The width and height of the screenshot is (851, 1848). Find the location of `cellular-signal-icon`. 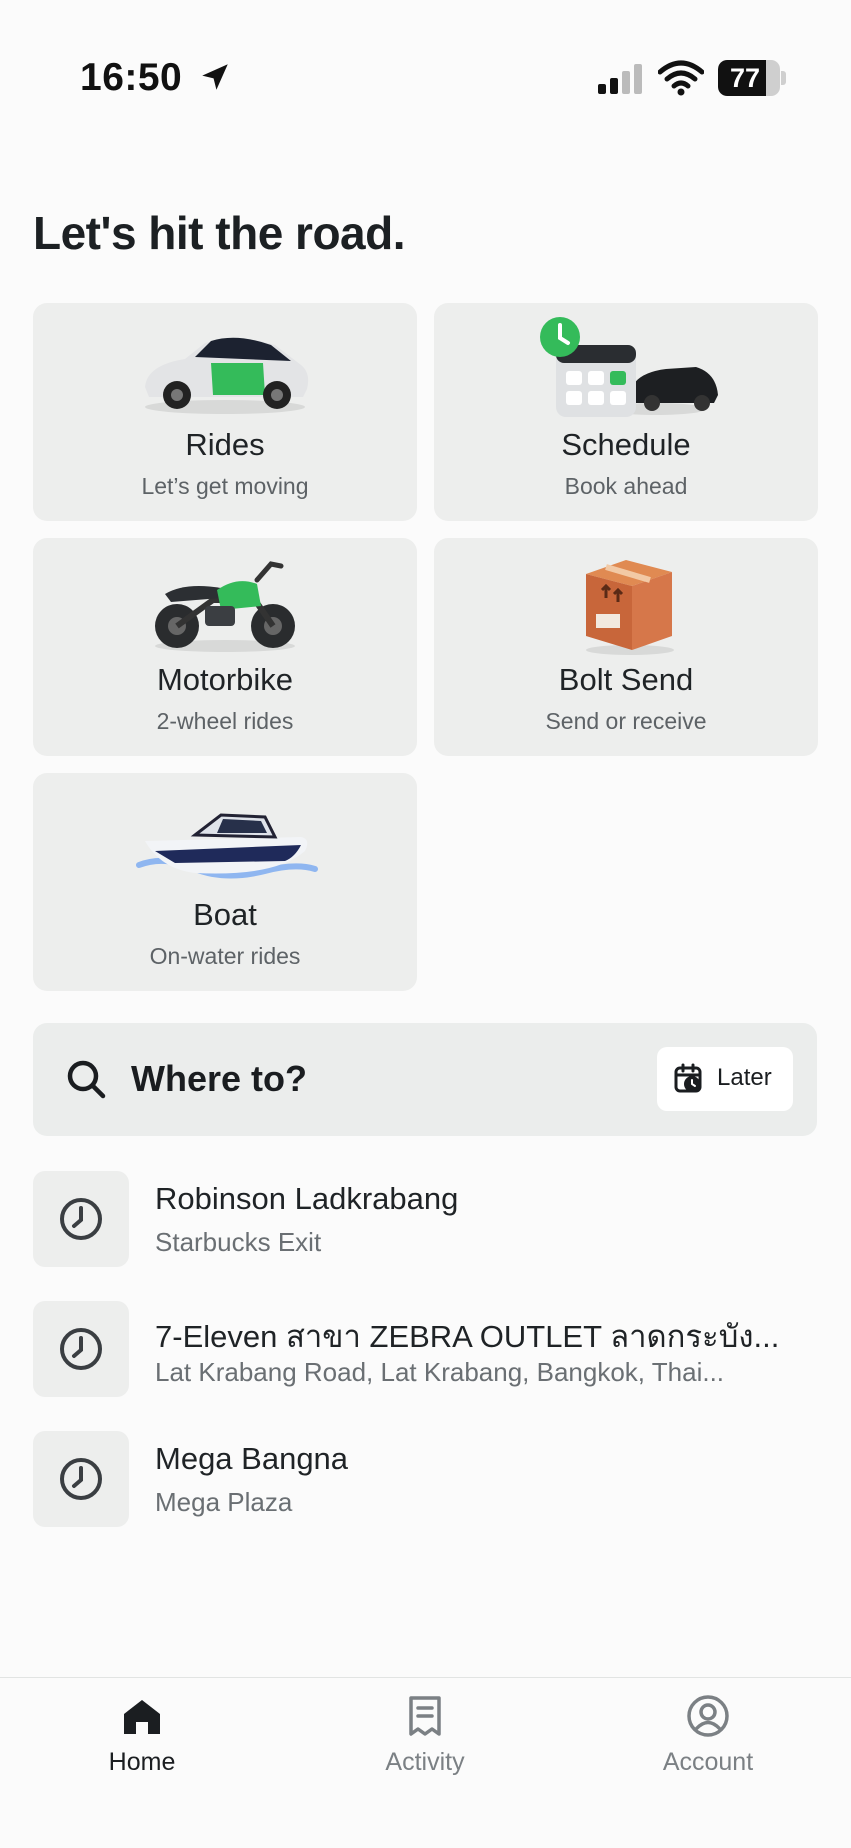

cellular-signal-icon is located at coordinates (620, 79).